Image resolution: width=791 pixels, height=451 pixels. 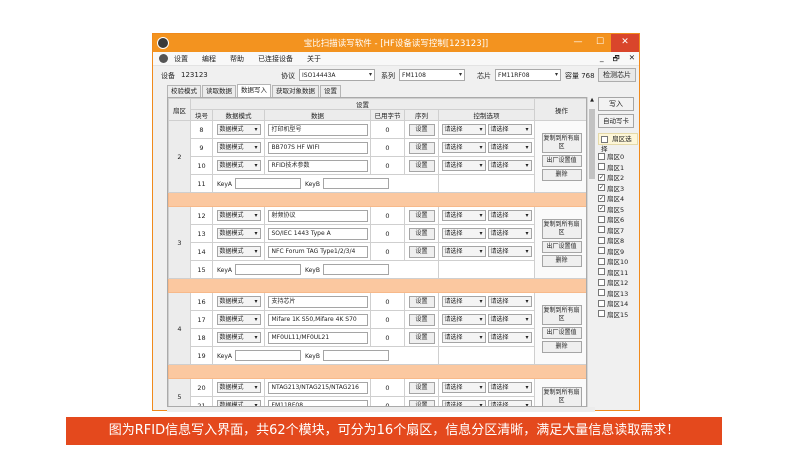 What do you see at coordinates (600, 43) in the screenshot?
I see `maximize-button: ☐` at bounding box center [600, 43].